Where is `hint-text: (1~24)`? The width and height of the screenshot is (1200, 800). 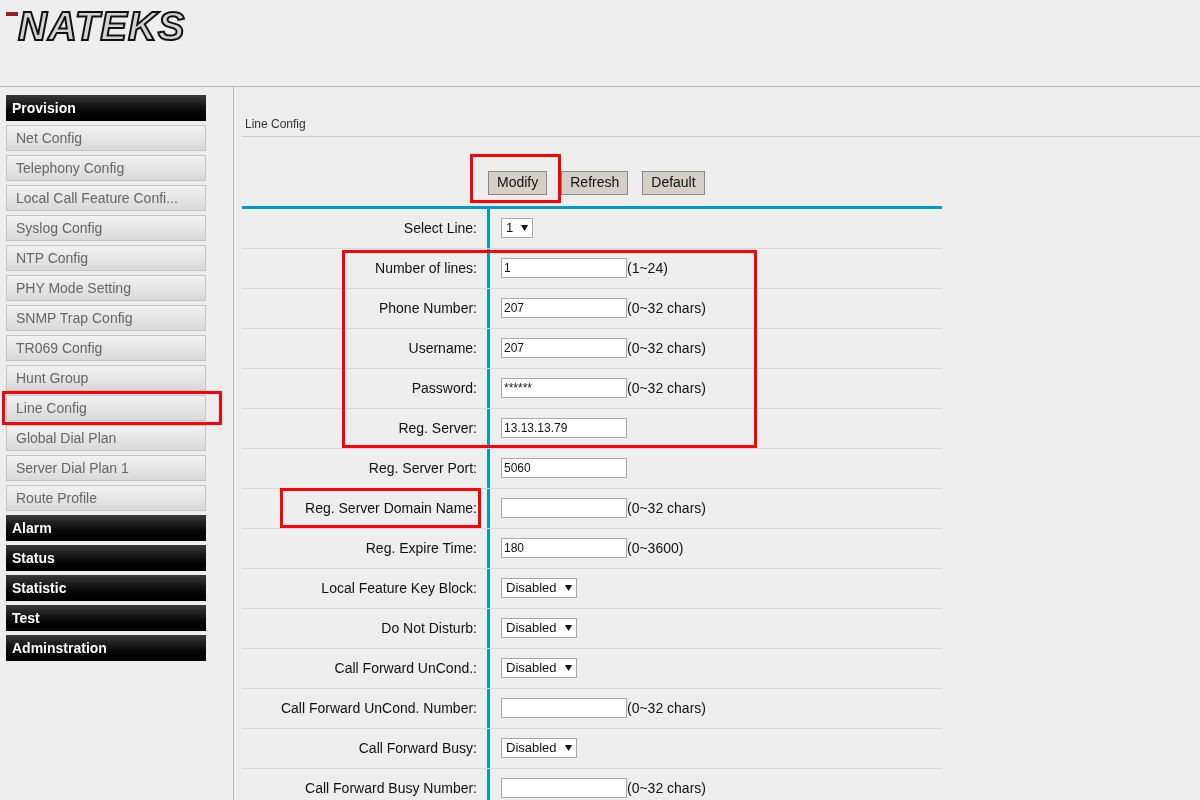 hint-text: (1~24) is located at coordinates (647, 268).